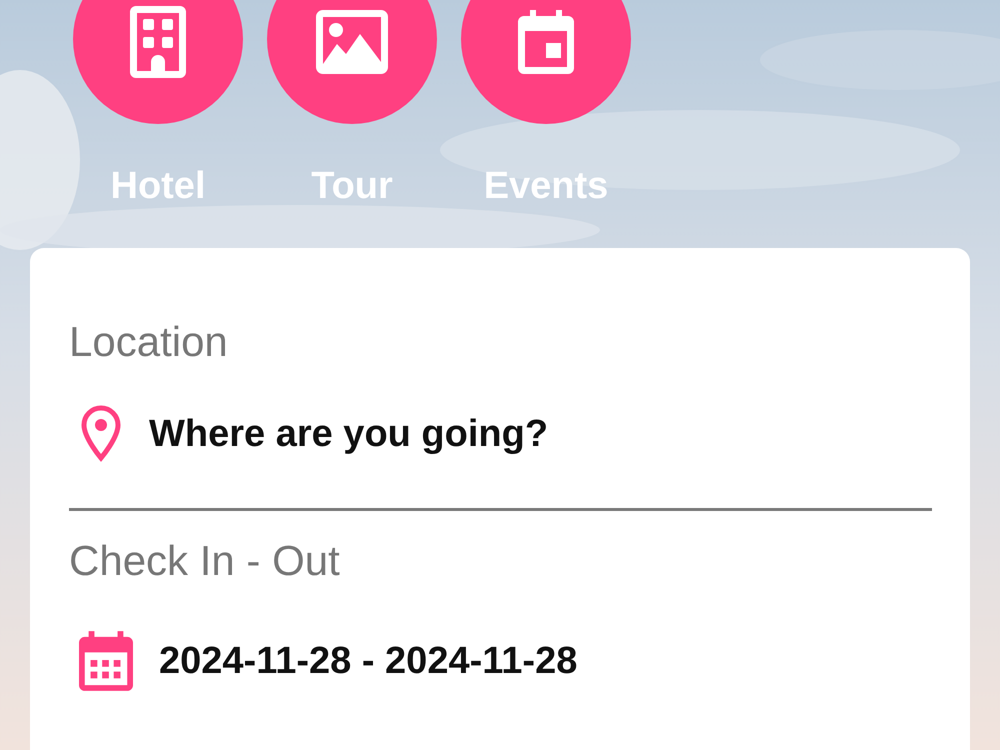 The image size is (1000, 750). What do you see at coordinates (348, 434) in the screenshot?
I see `location-field: Where are you going?` at bounding box center [348, 434].